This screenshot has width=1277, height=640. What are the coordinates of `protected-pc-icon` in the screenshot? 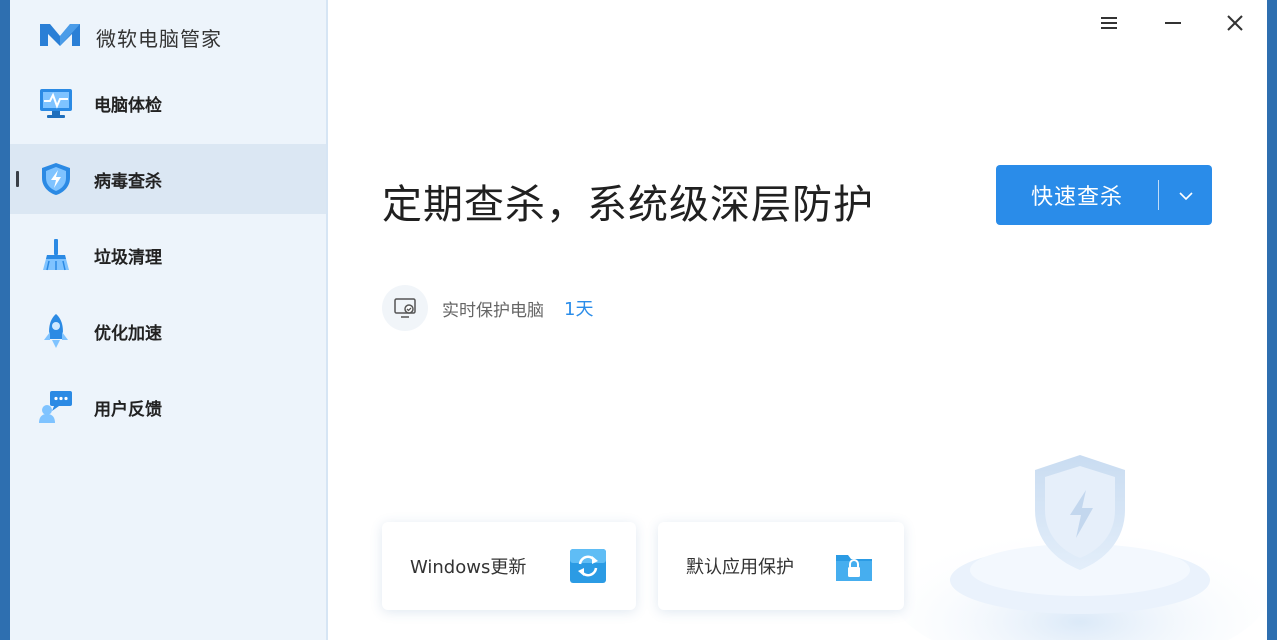 It's located at (405, 308).